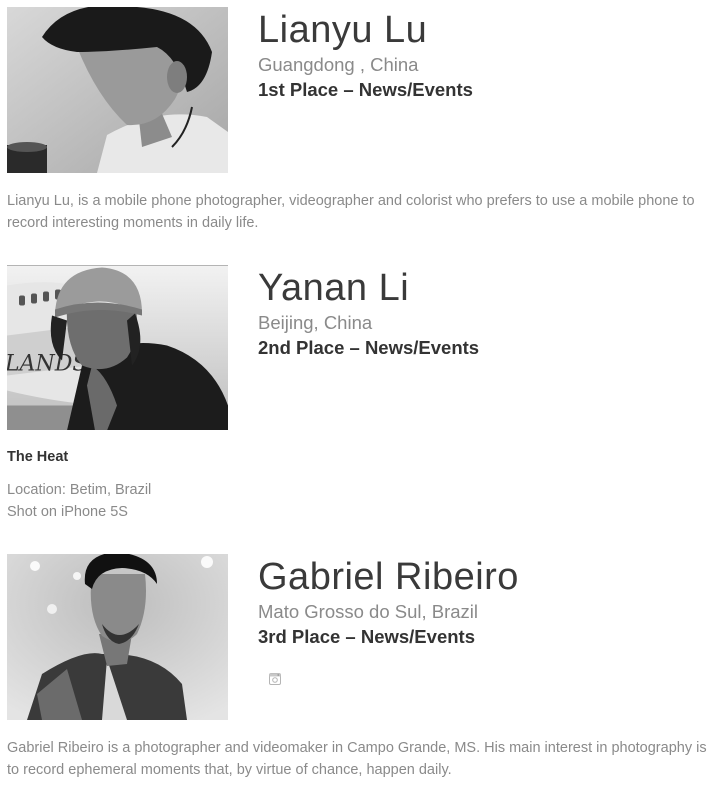  I want to click on photo-title: The Heat, so click(38, 457).